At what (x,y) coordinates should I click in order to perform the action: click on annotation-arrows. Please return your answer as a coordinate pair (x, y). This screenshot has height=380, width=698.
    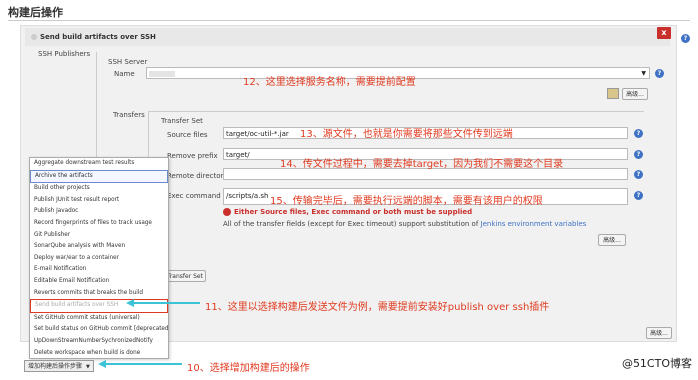
    Looking at the image, I should click on (149, 333).